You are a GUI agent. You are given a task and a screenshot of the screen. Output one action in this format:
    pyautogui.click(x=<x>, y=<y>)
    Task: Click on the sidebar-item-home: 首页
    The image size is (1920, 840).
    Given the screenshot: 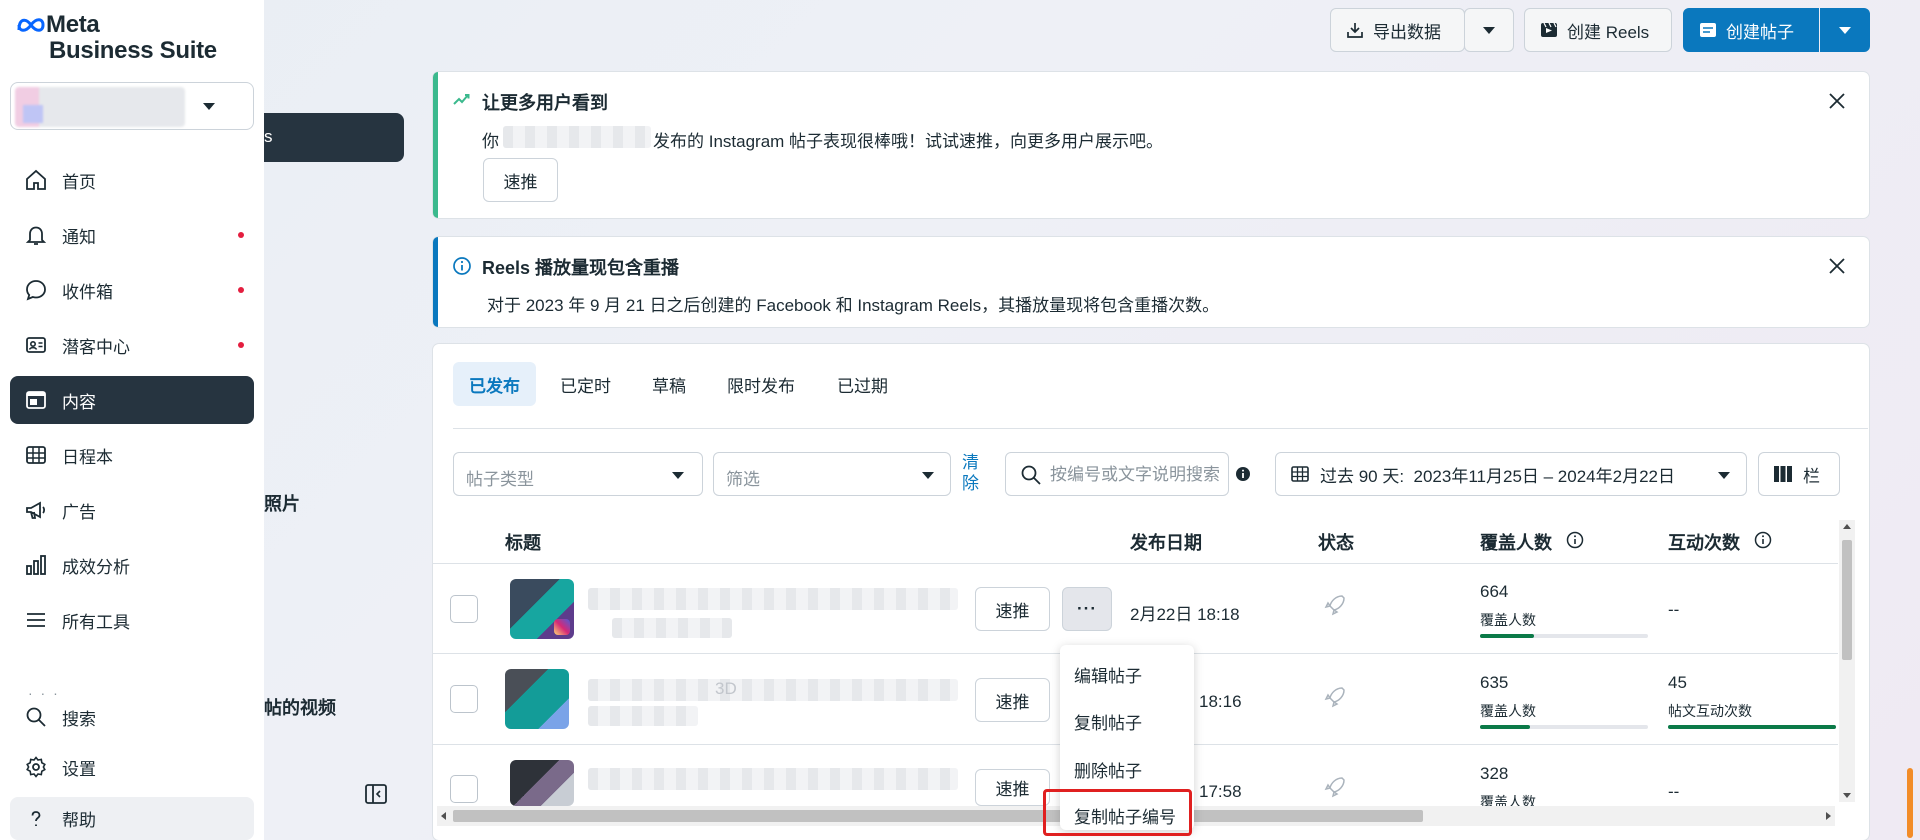 What is the action you would take?
    pyautogui.click(x=132, y=180)
    